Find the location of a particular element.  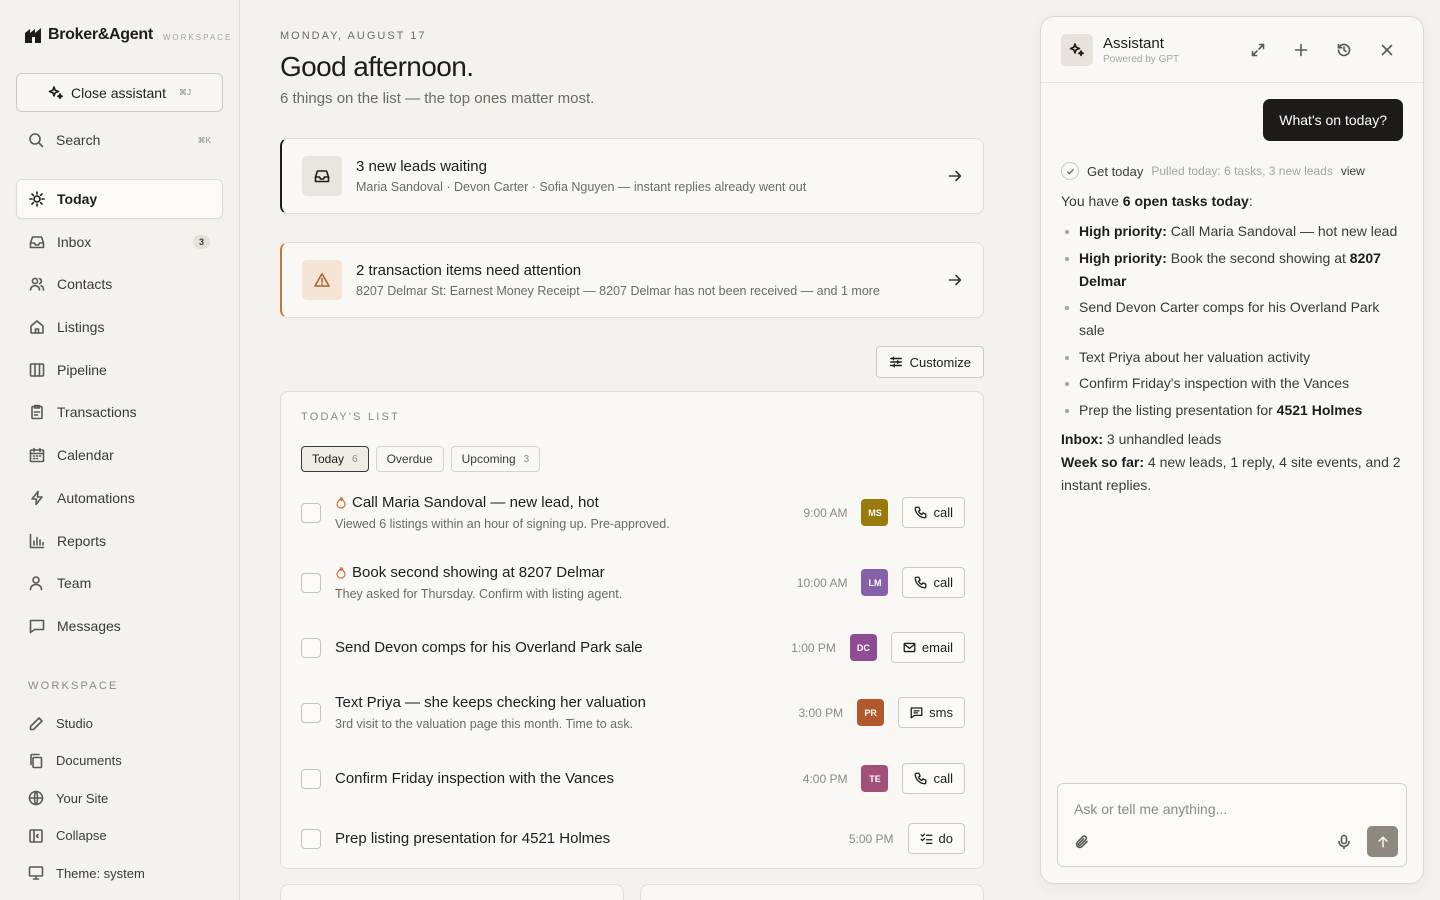

tab-overdue: Overdue is located at coordinates (409, 459).